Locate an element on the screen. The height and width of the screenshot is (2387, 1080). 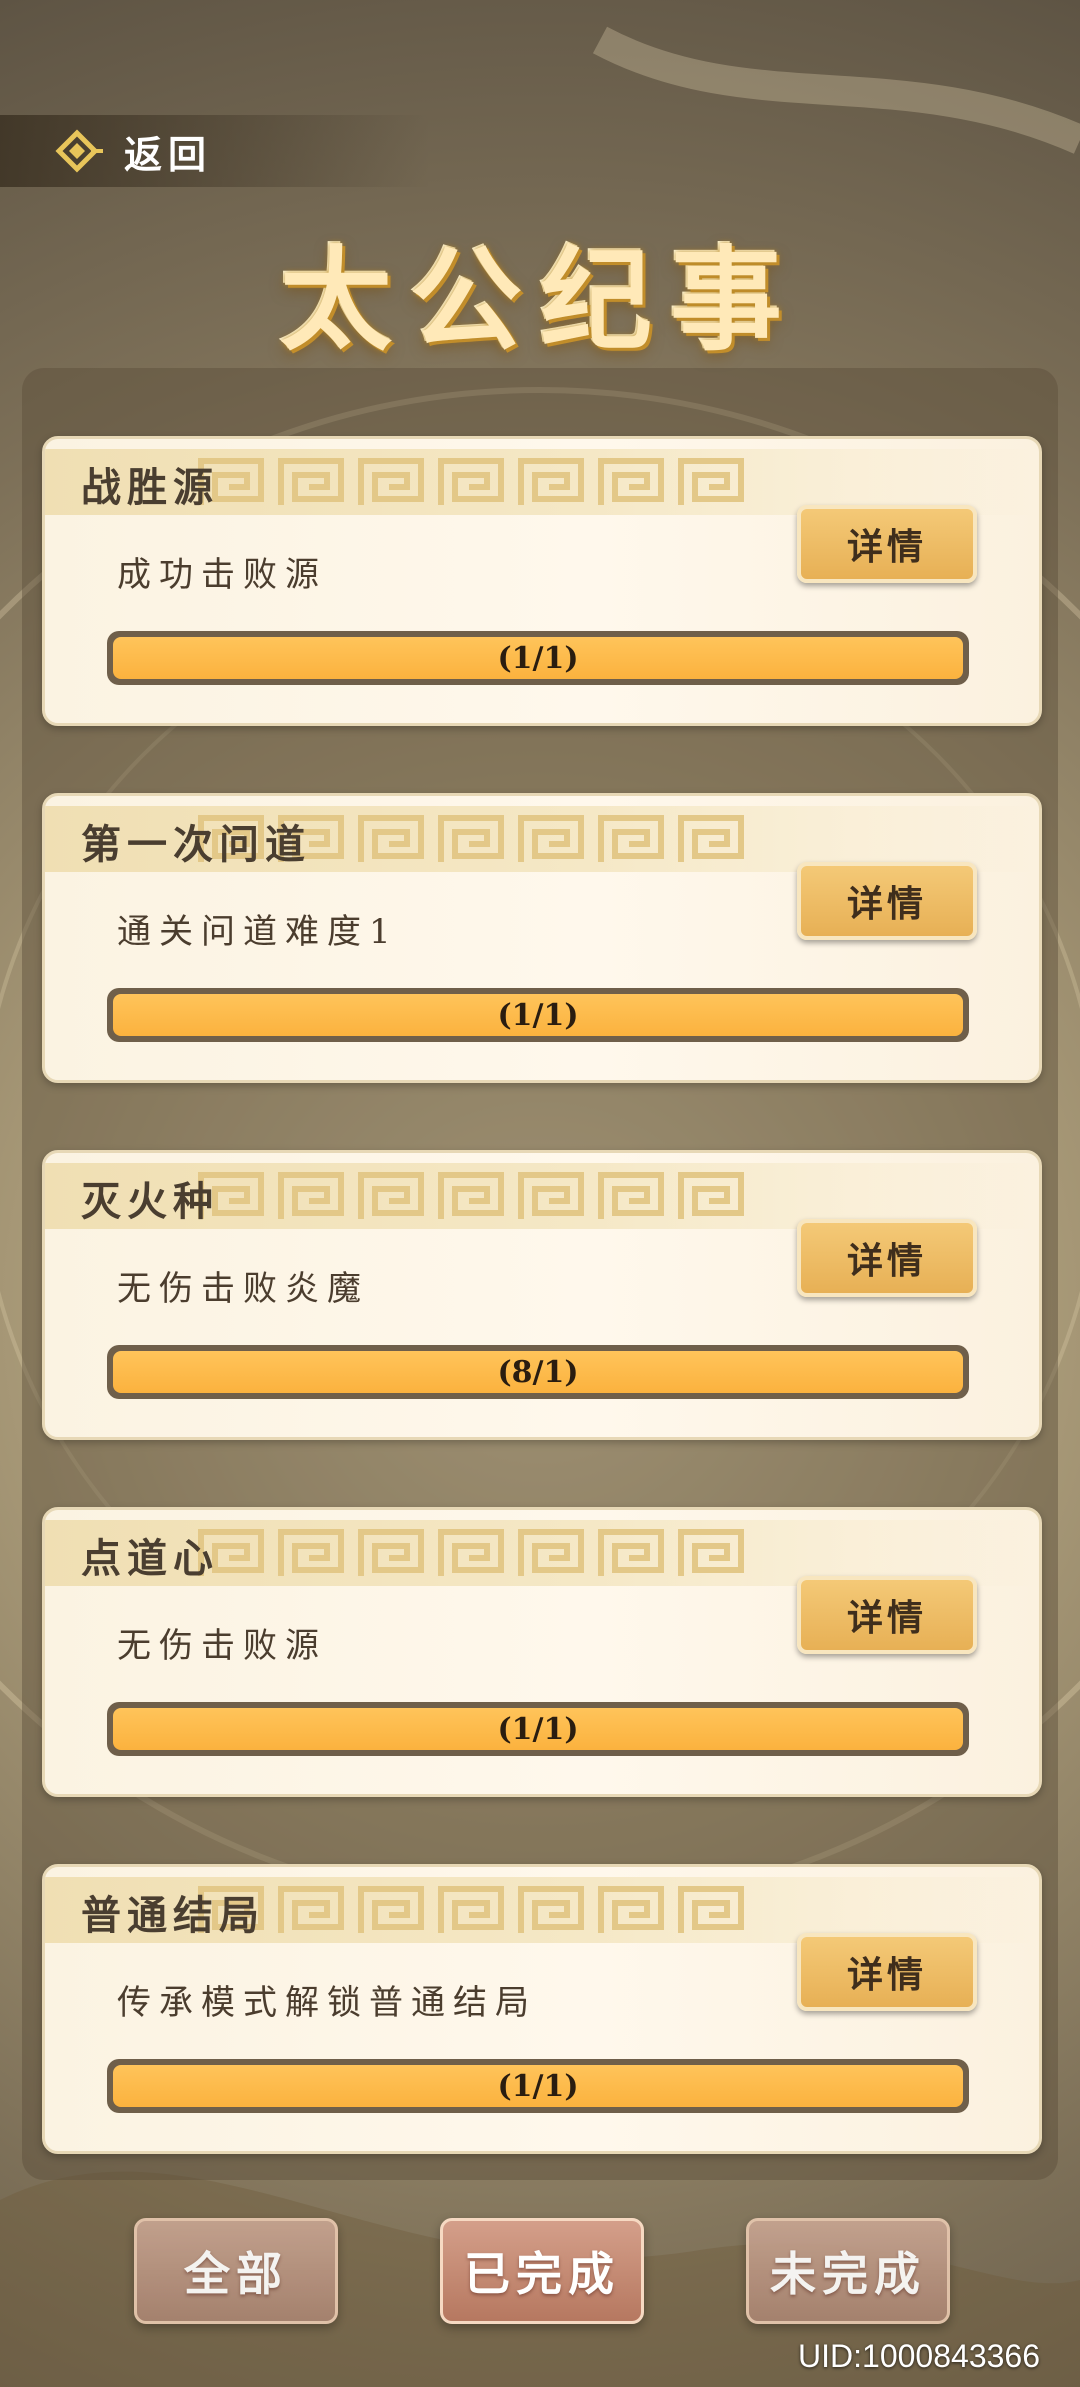
diamond-back-icon is located at coordinates (79, 151).